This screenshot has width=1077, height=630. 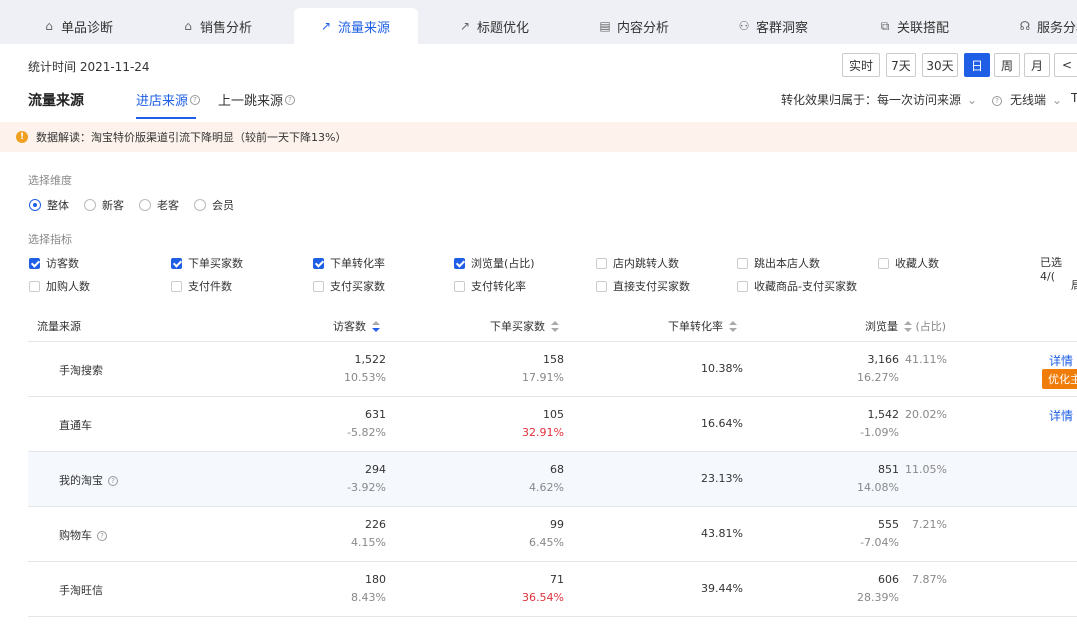 What do you see at coordinates (210, 286) in the screenshot?
I see `metric-label: 支付件数` at bounding box center [210, 286].